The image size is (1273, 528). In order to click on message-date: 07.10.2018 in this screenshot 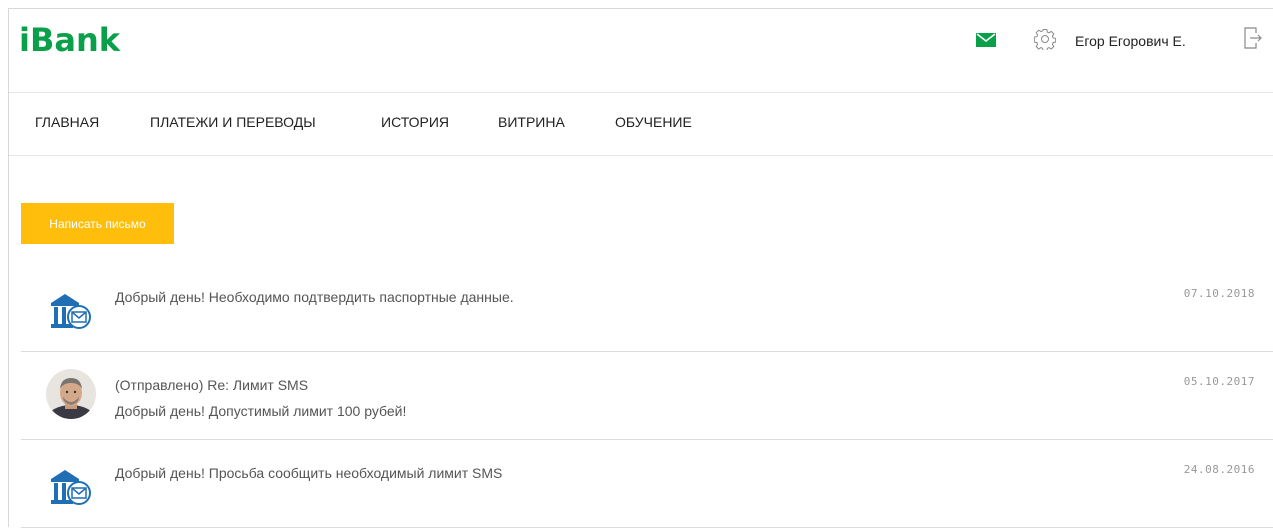, I will do `click(1219, 293)`.